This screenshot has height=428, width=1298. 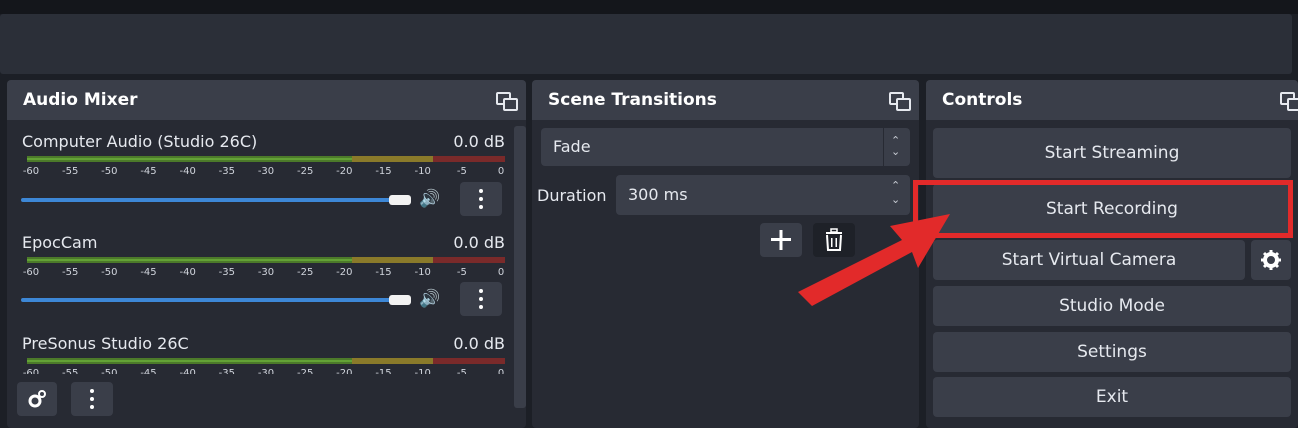 What do you see at coordinates (725, 100) in the screenshot?
I see `scene-transitions-header: Scene Transitions` at bounding box center [725, 100].